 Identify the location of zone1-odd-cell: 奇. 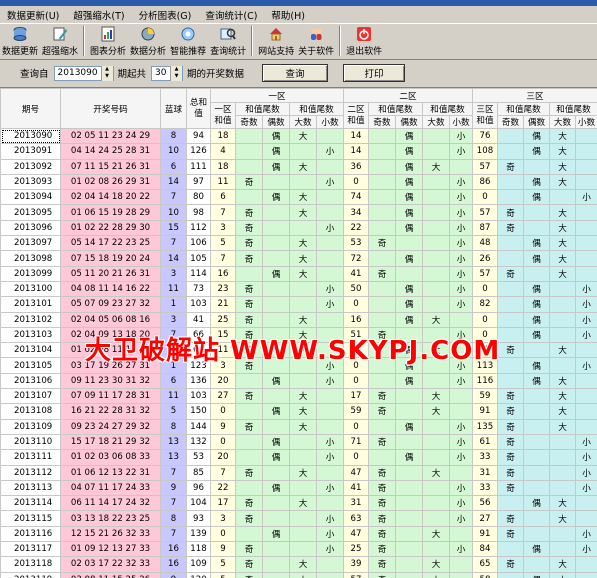
(249, 574).